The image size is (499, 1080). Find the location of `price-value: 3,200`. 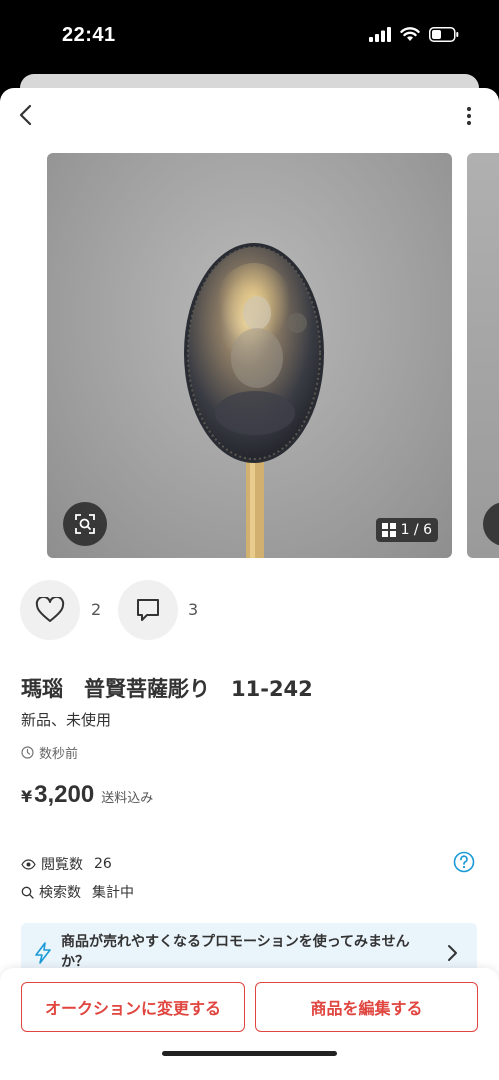

price-value: 3,200 is located at coordinates (64, 794).